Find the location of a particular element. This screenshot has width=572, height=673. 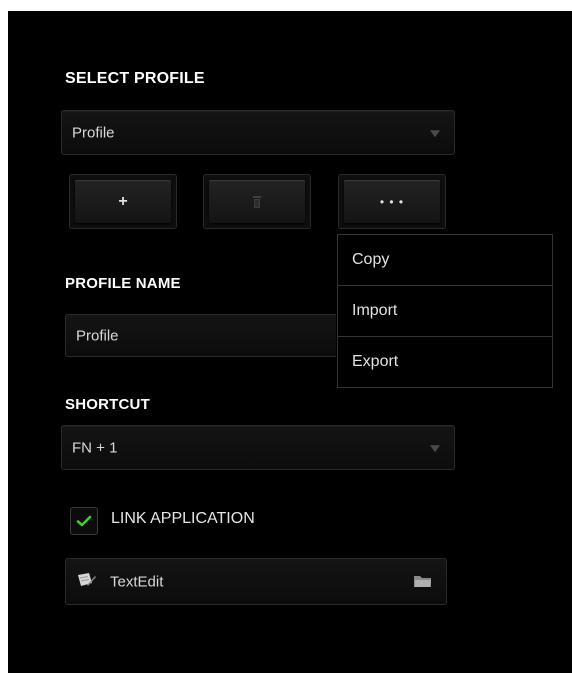

profile-options-menu: Copy Import Export is located at coordinates (445, 311).